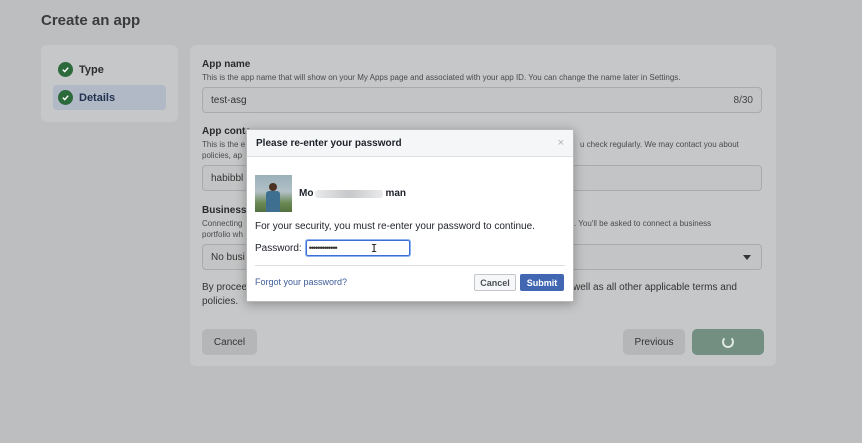 Image resolution: width=862 pixels, height=443 pixels. What do you see at coordinates (306, 193) in the screenshot?
I see `user-name-start: Mo` at bounding box center [306, 193].